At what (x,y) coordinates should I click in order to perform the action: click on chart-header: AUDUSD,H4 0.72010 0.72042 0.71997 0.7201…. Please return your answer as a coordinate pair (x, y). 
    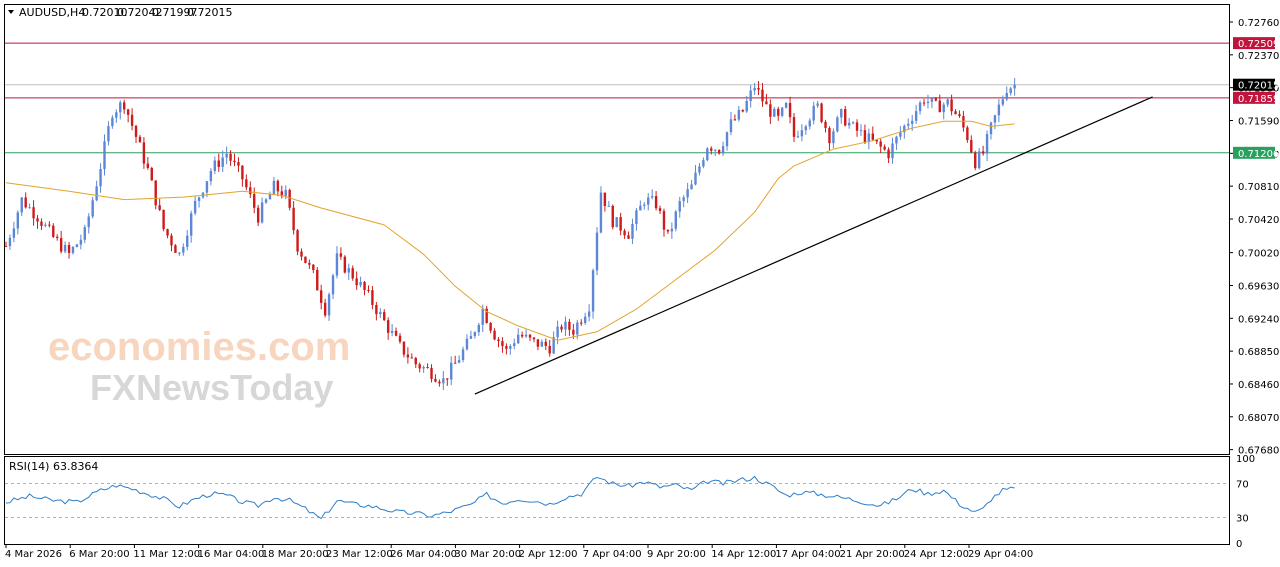
    Looking at the image, I should click on (120, 12).